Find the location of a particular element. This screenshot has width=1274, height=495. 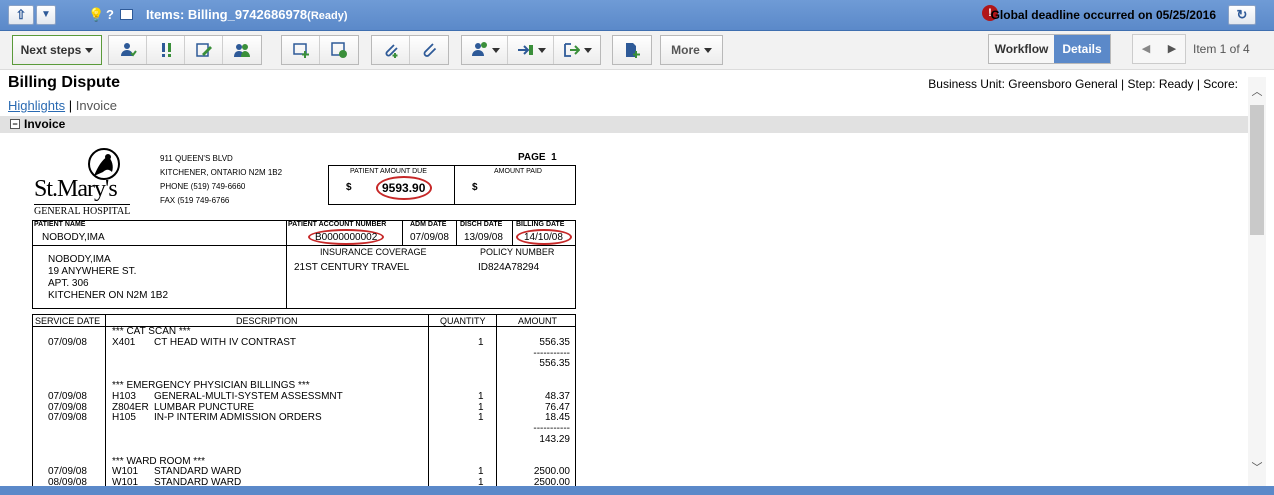

status-bar is located at coordinates (637, 490).